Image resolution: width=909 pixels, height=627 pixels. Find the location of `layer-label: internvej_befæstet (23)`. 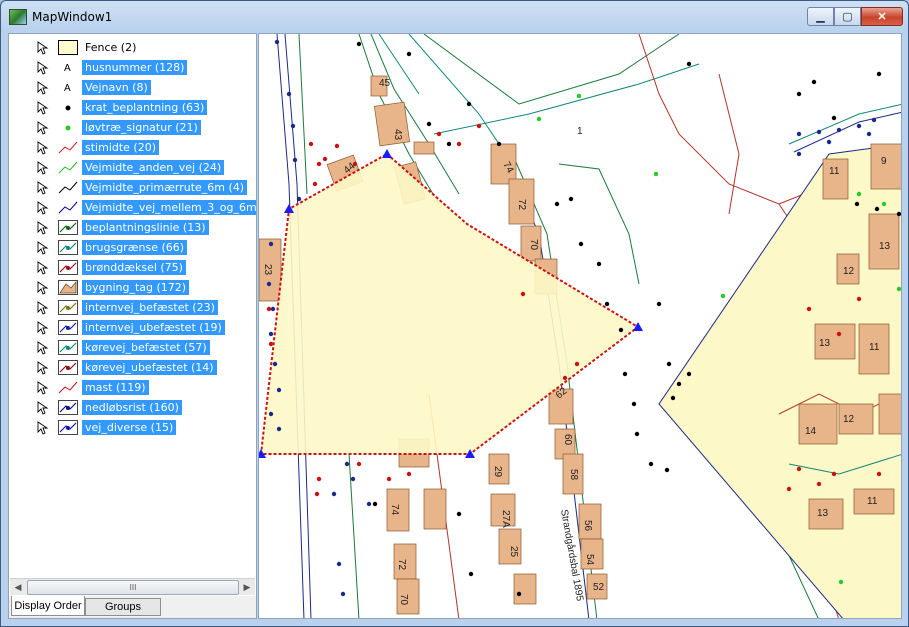

layer-label: internvej_befæstet (23) is located at coordinates (150, 307).